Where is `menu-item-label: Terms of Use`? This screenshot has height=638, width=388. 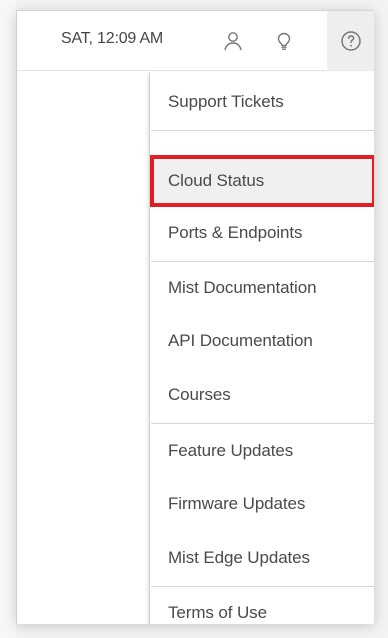 menu-item-label: Terms of Use is located at coordinates (217, 612).